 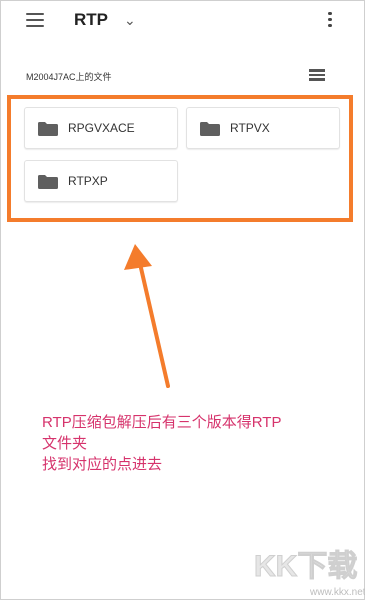 What do you see at coordinates (147, 316) in the screenshot?
I see `annotation-arrow` at bounding box center [147, 316].